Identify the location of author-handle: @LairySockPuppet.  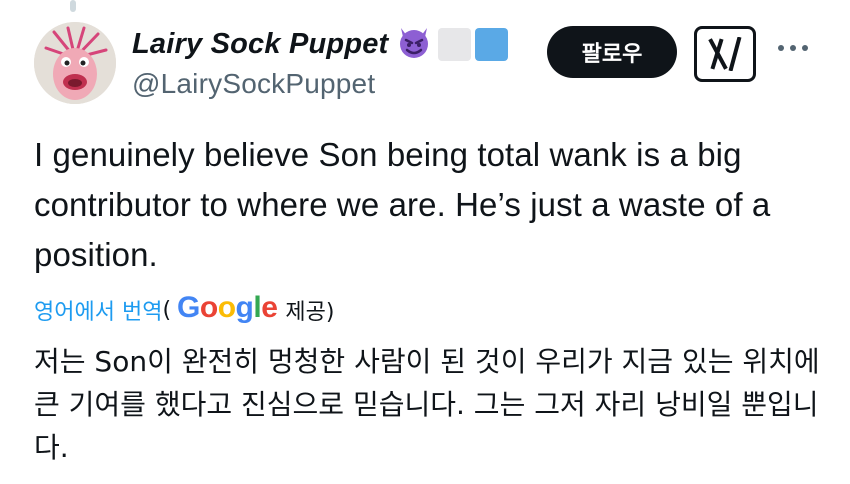
(320, 84).